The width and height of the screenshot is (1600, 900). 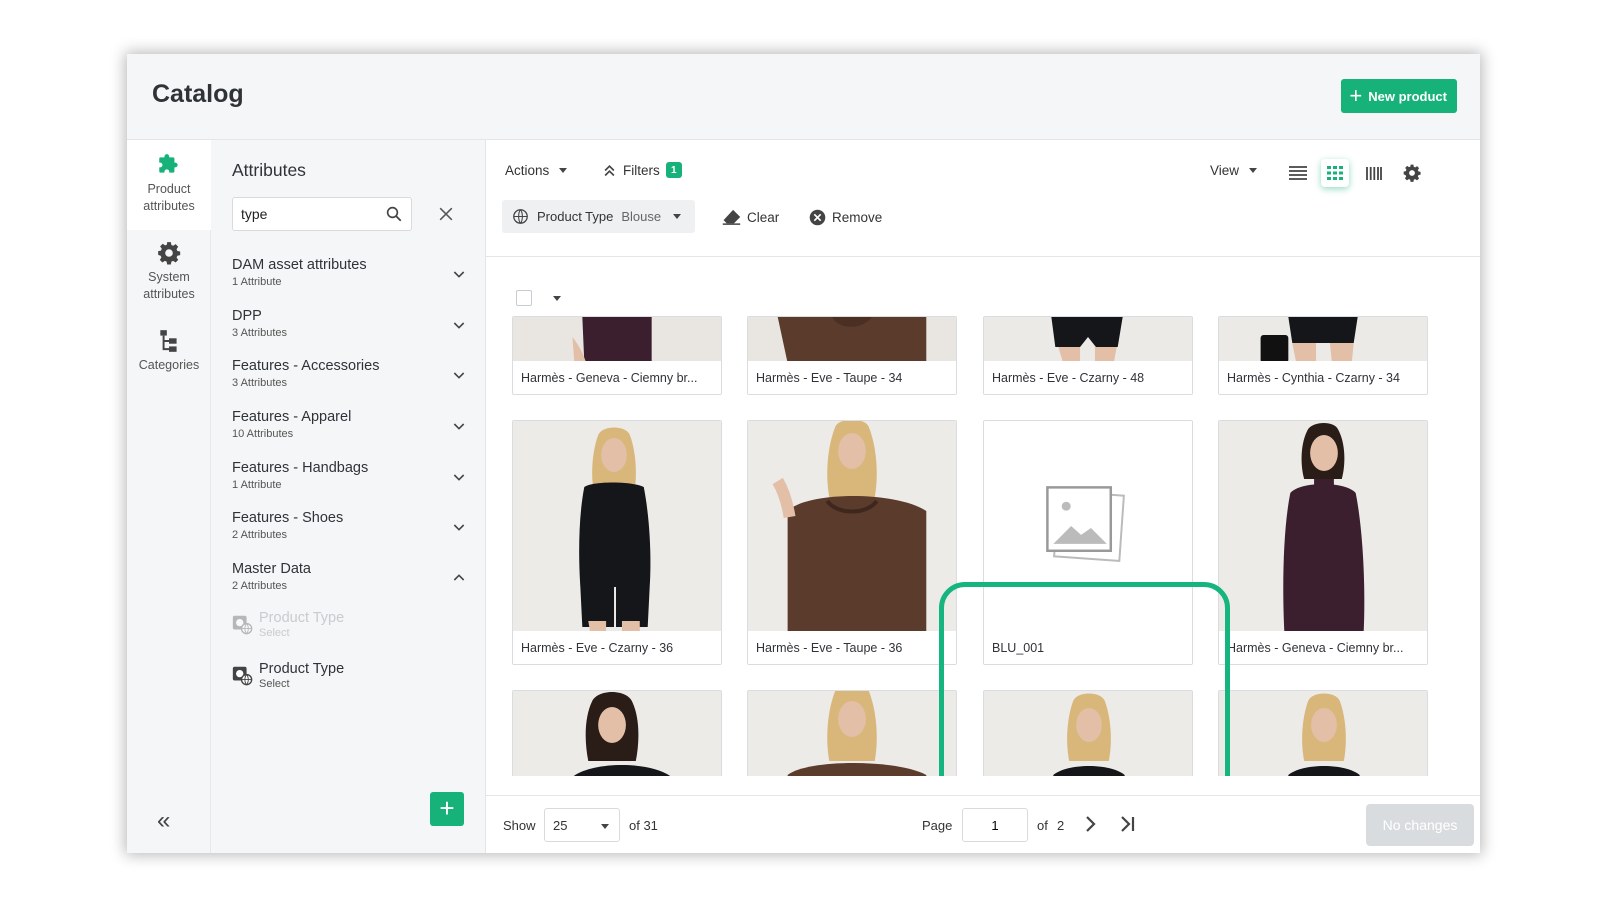 I want to click on last-page-icon, so click(x=1128, y=824).